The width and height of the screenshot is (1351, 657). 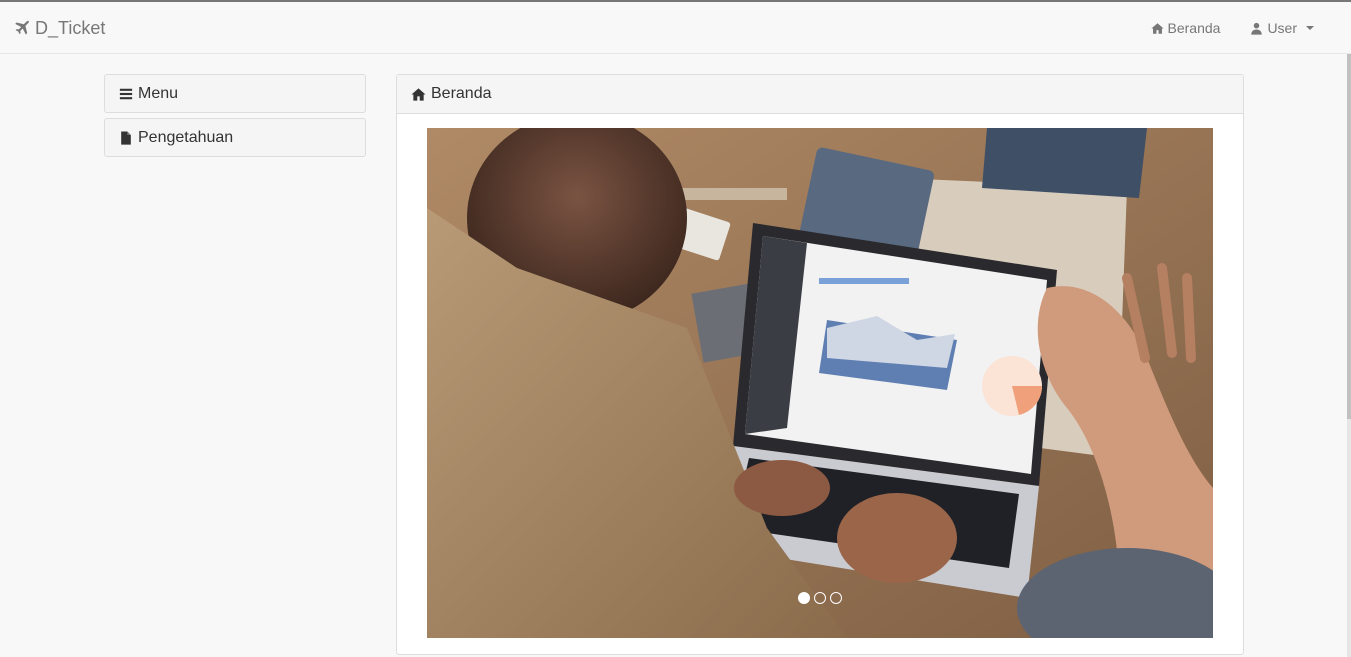 What do you see at coordinates (235, 137) in the screenshot?
I see `sidebar-item-pengetahuan: Pengetahuan` at bounding box center [235, 137].